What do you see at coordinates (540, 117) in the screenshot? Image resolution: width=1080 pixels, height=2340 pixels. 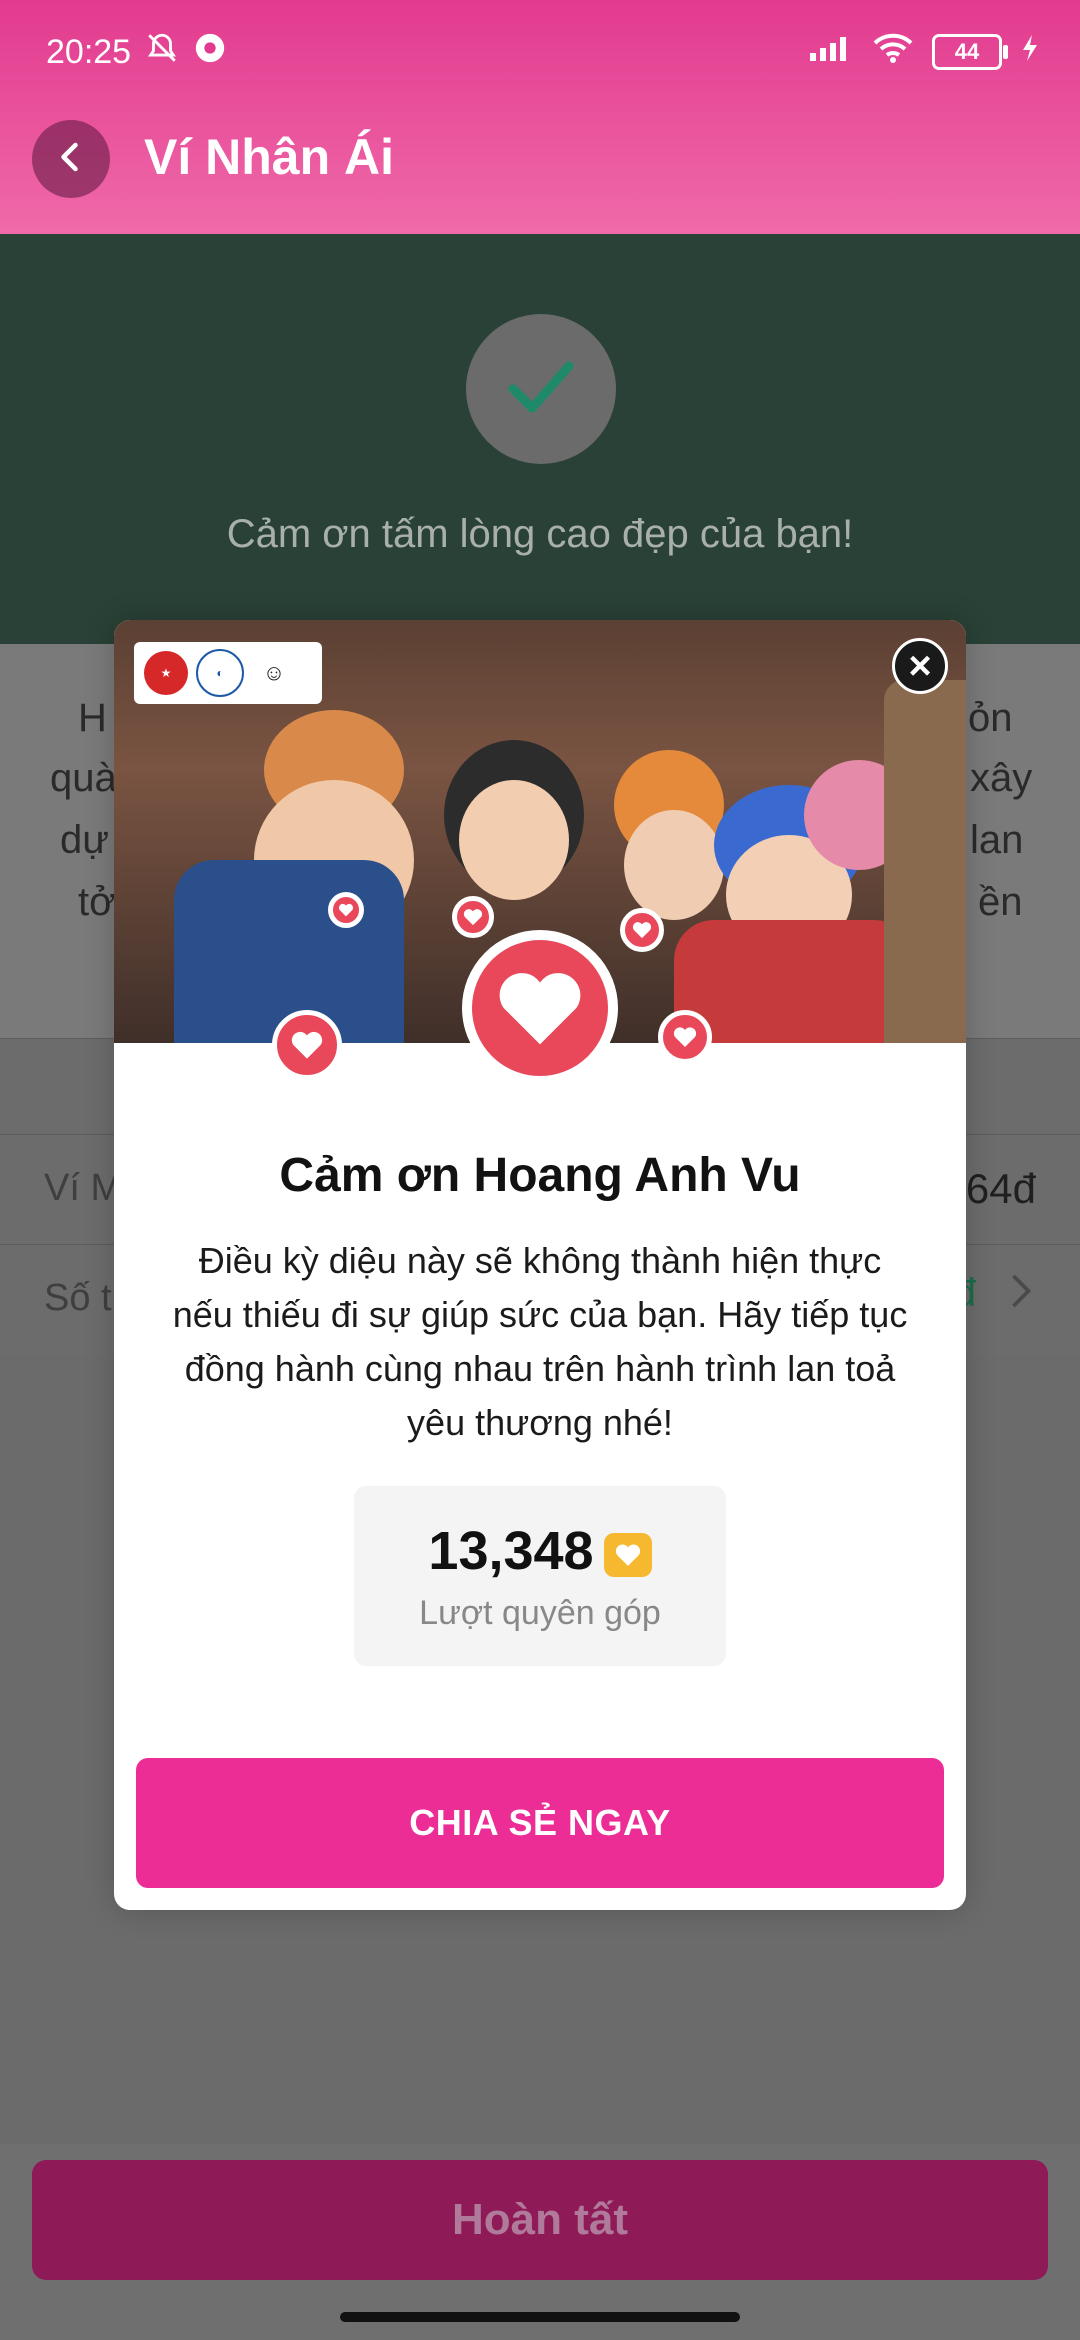 I see `app-header: 20:25 44 Ví Nhân Ái` at bounding box center [540, 117].